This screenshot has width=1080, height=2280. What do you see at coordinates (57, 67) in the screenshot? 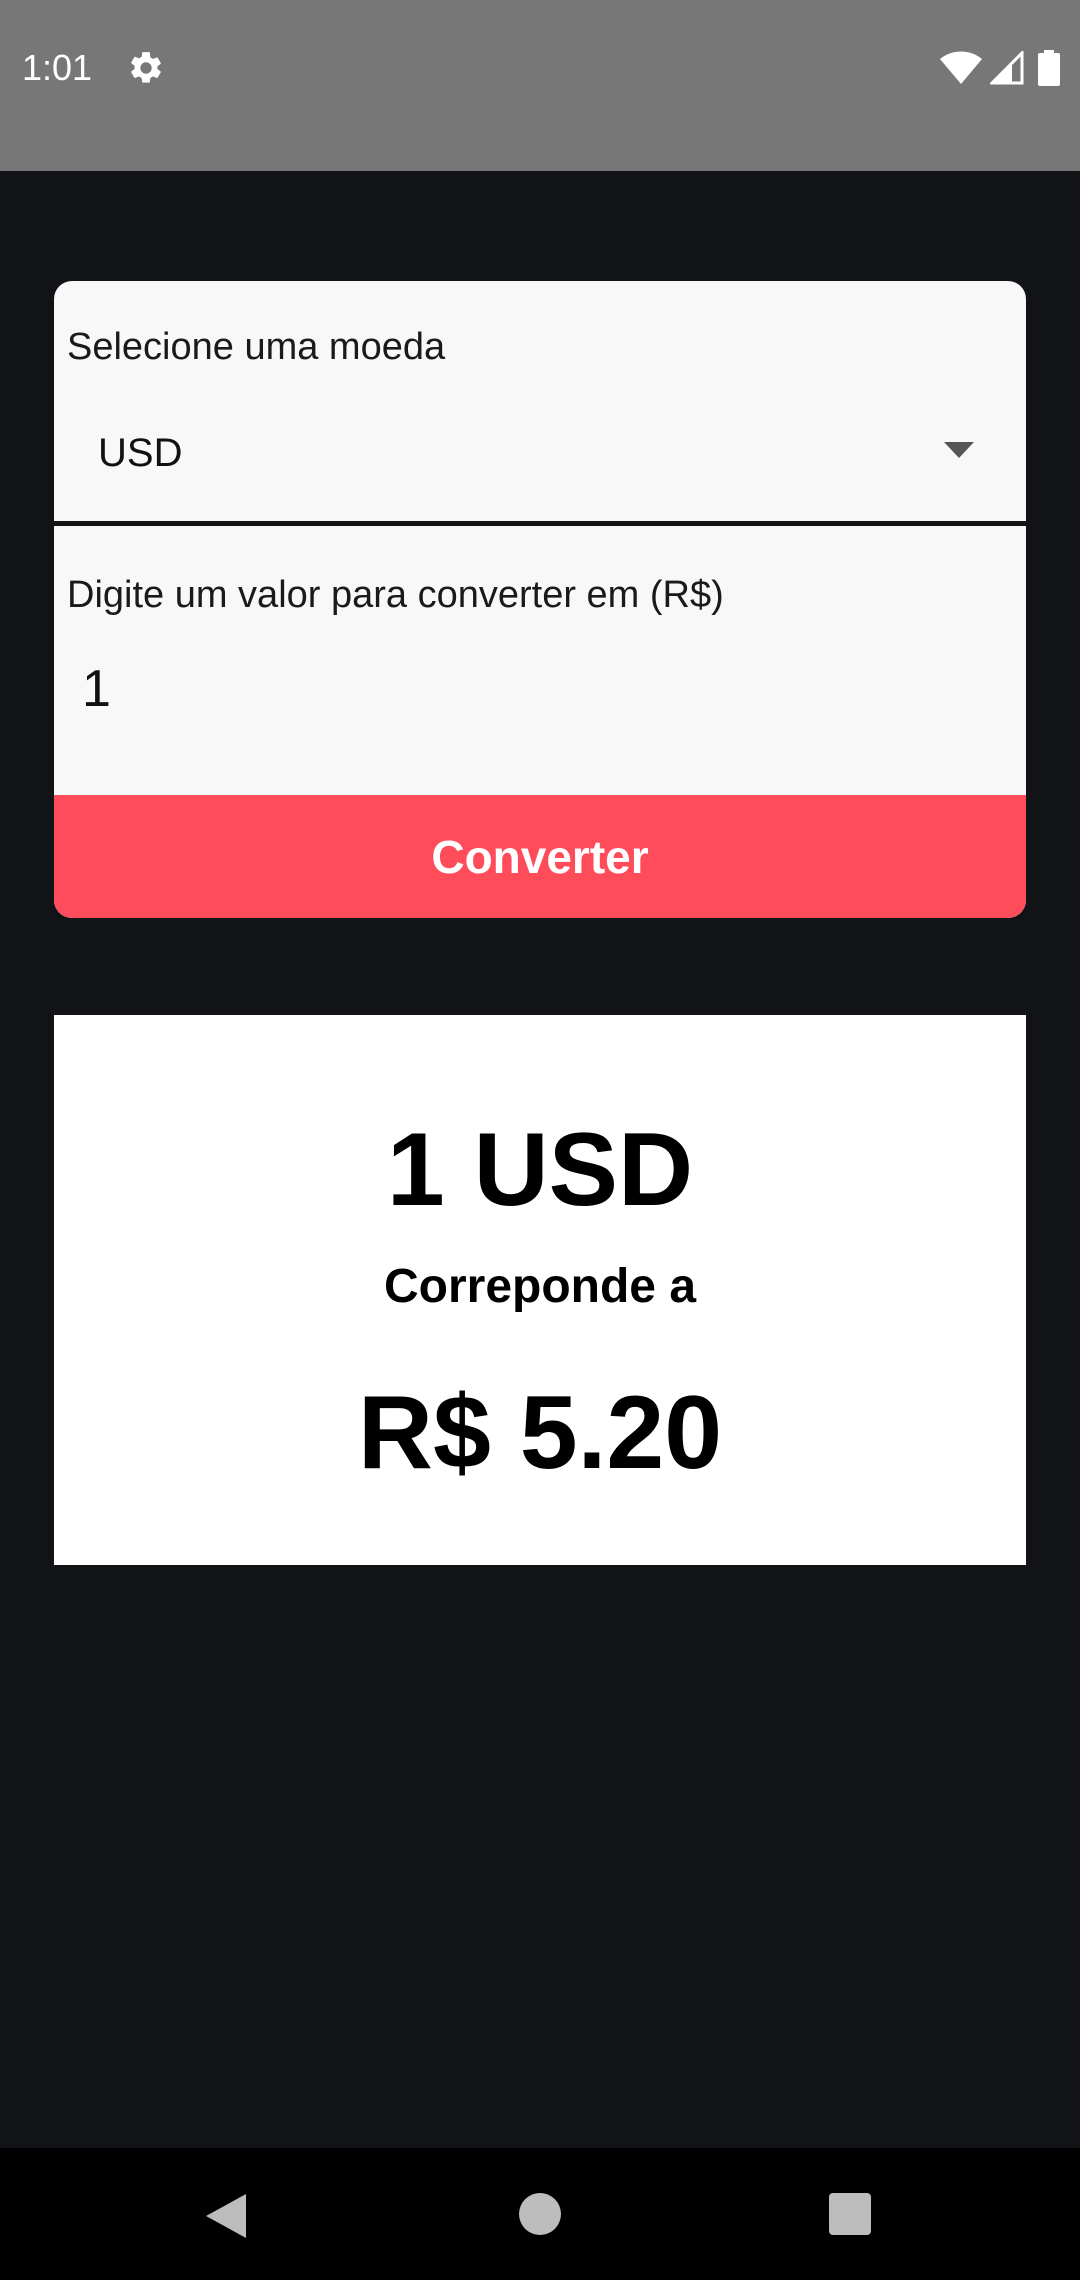
I see `status-time: 1:01` at bounding box center [57, 67].